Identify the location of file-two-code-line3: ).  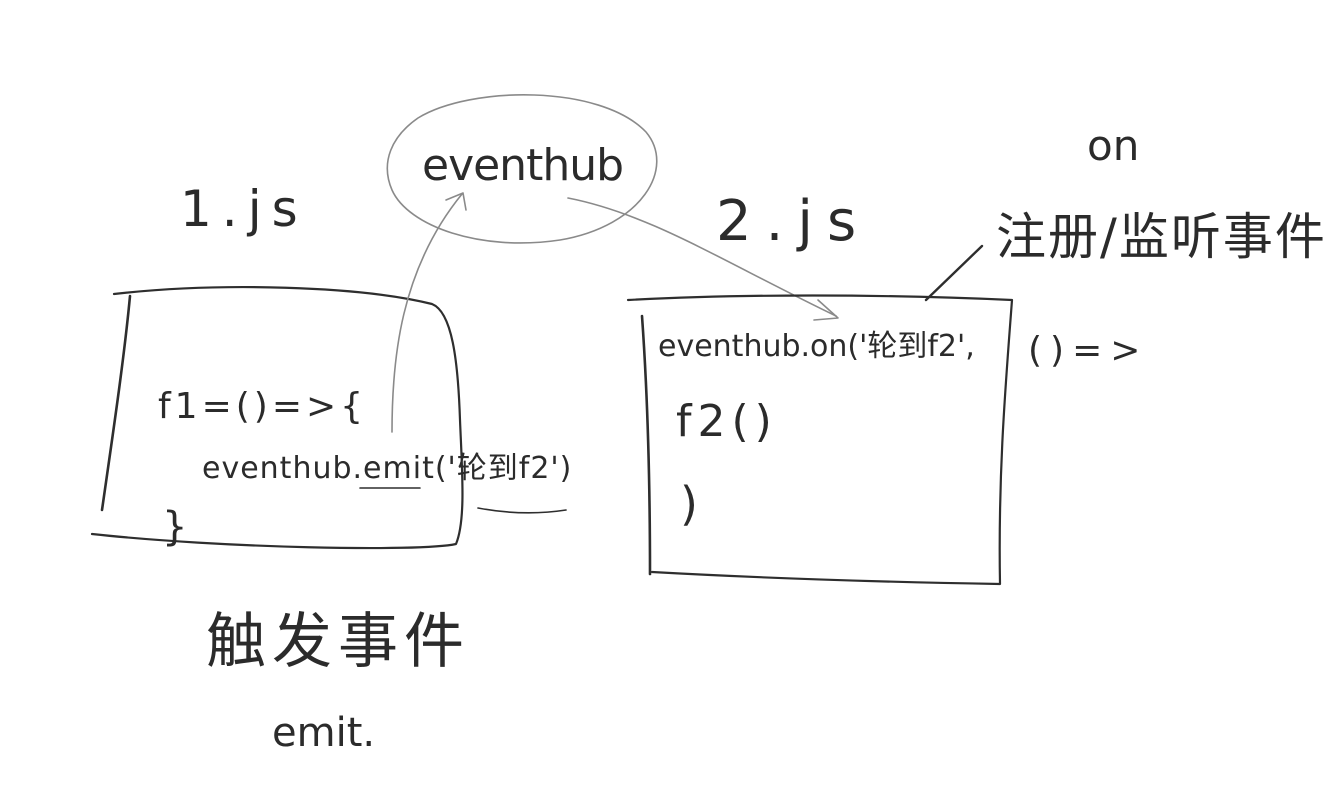
(689, 504).